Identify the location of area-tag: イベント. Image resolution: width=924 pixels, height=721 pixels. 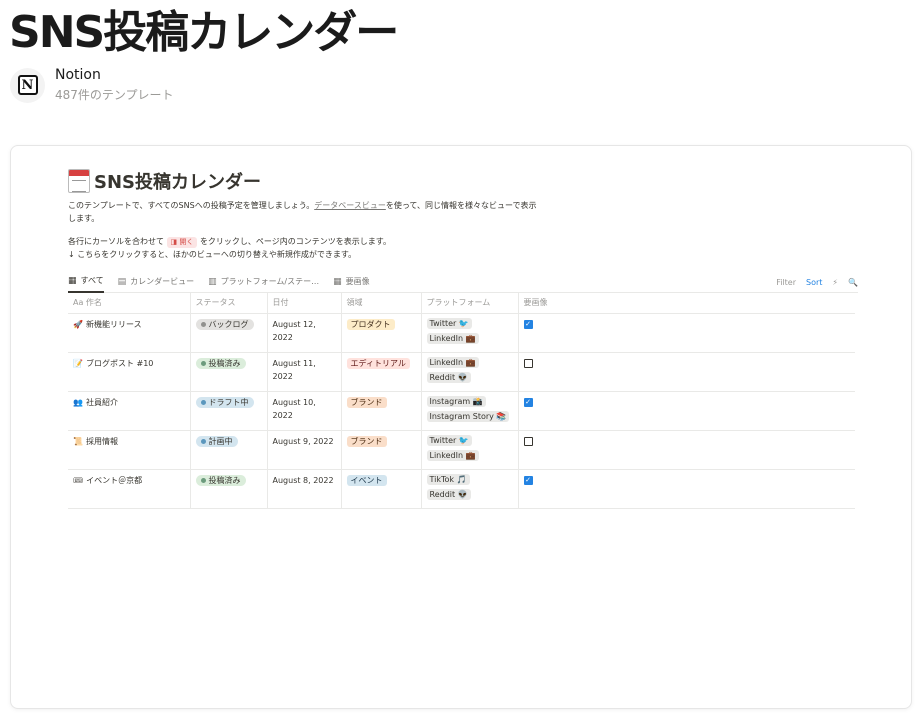
(366, 480).